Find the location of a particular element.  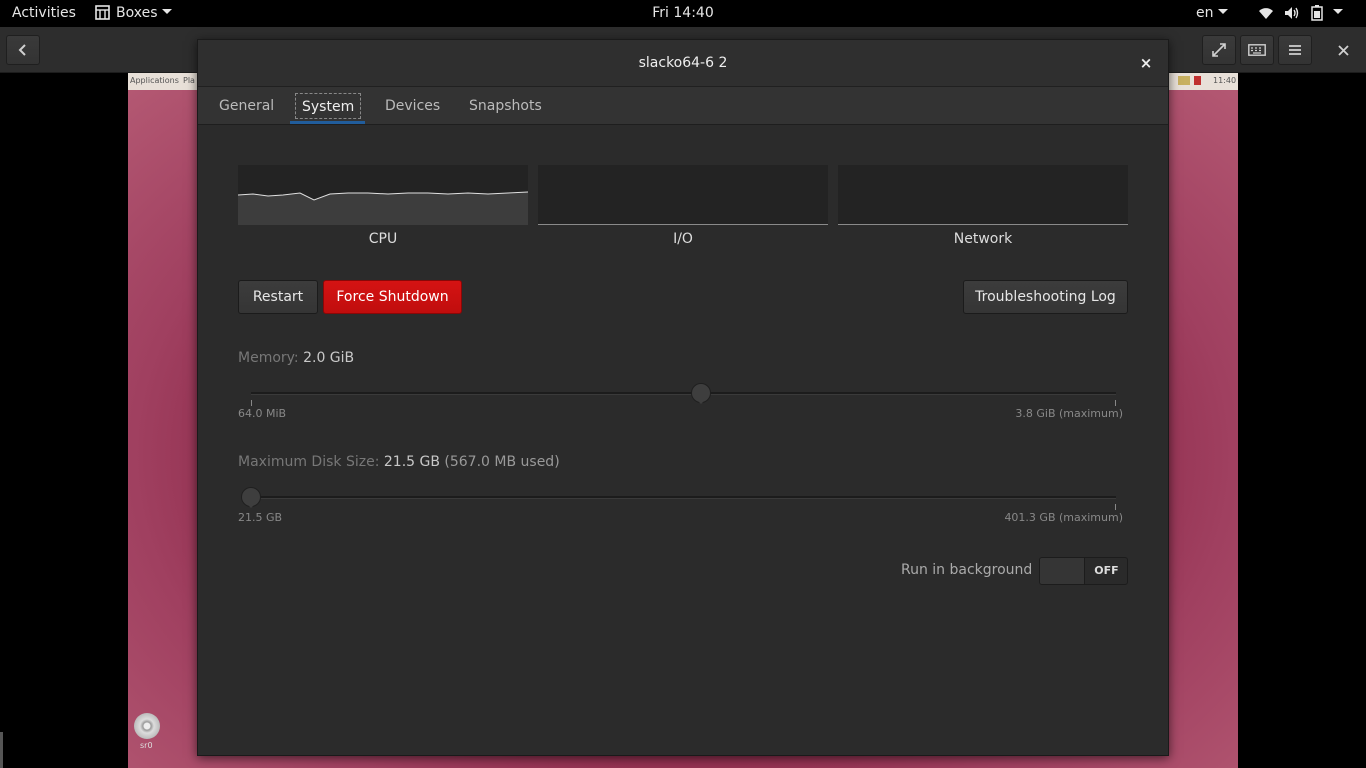

clock-container: Fri 14:40 is located at coordinates (683, 13).